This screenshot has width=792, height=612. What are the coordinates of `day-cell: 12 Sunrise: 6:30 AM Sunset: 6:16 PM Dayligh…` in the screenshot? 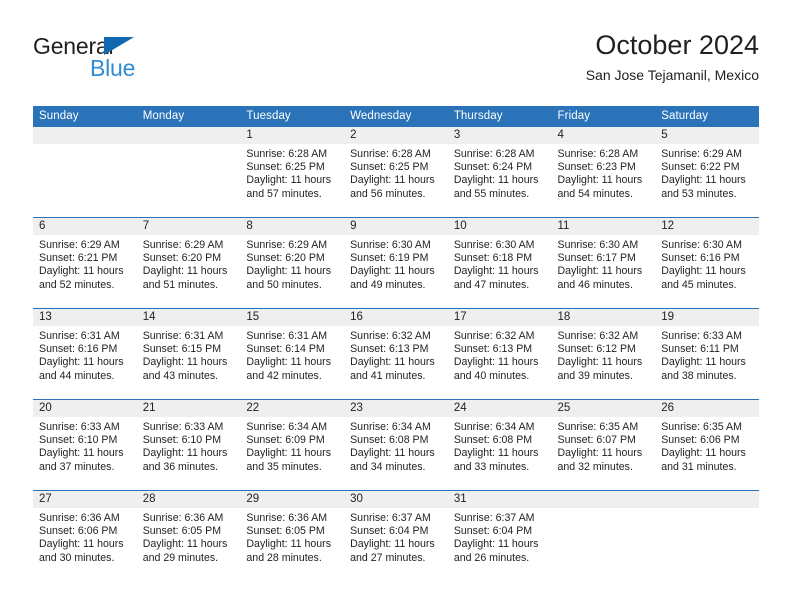 It's located at (707, 263).